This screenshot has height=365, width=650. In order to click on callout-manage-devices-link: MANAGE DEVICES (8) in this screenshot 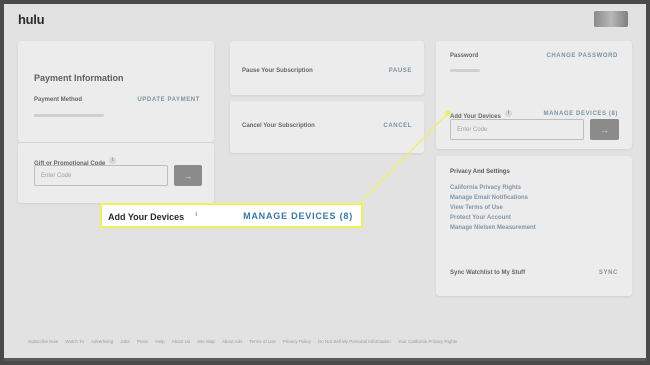, I will do `click(298, 216)`.